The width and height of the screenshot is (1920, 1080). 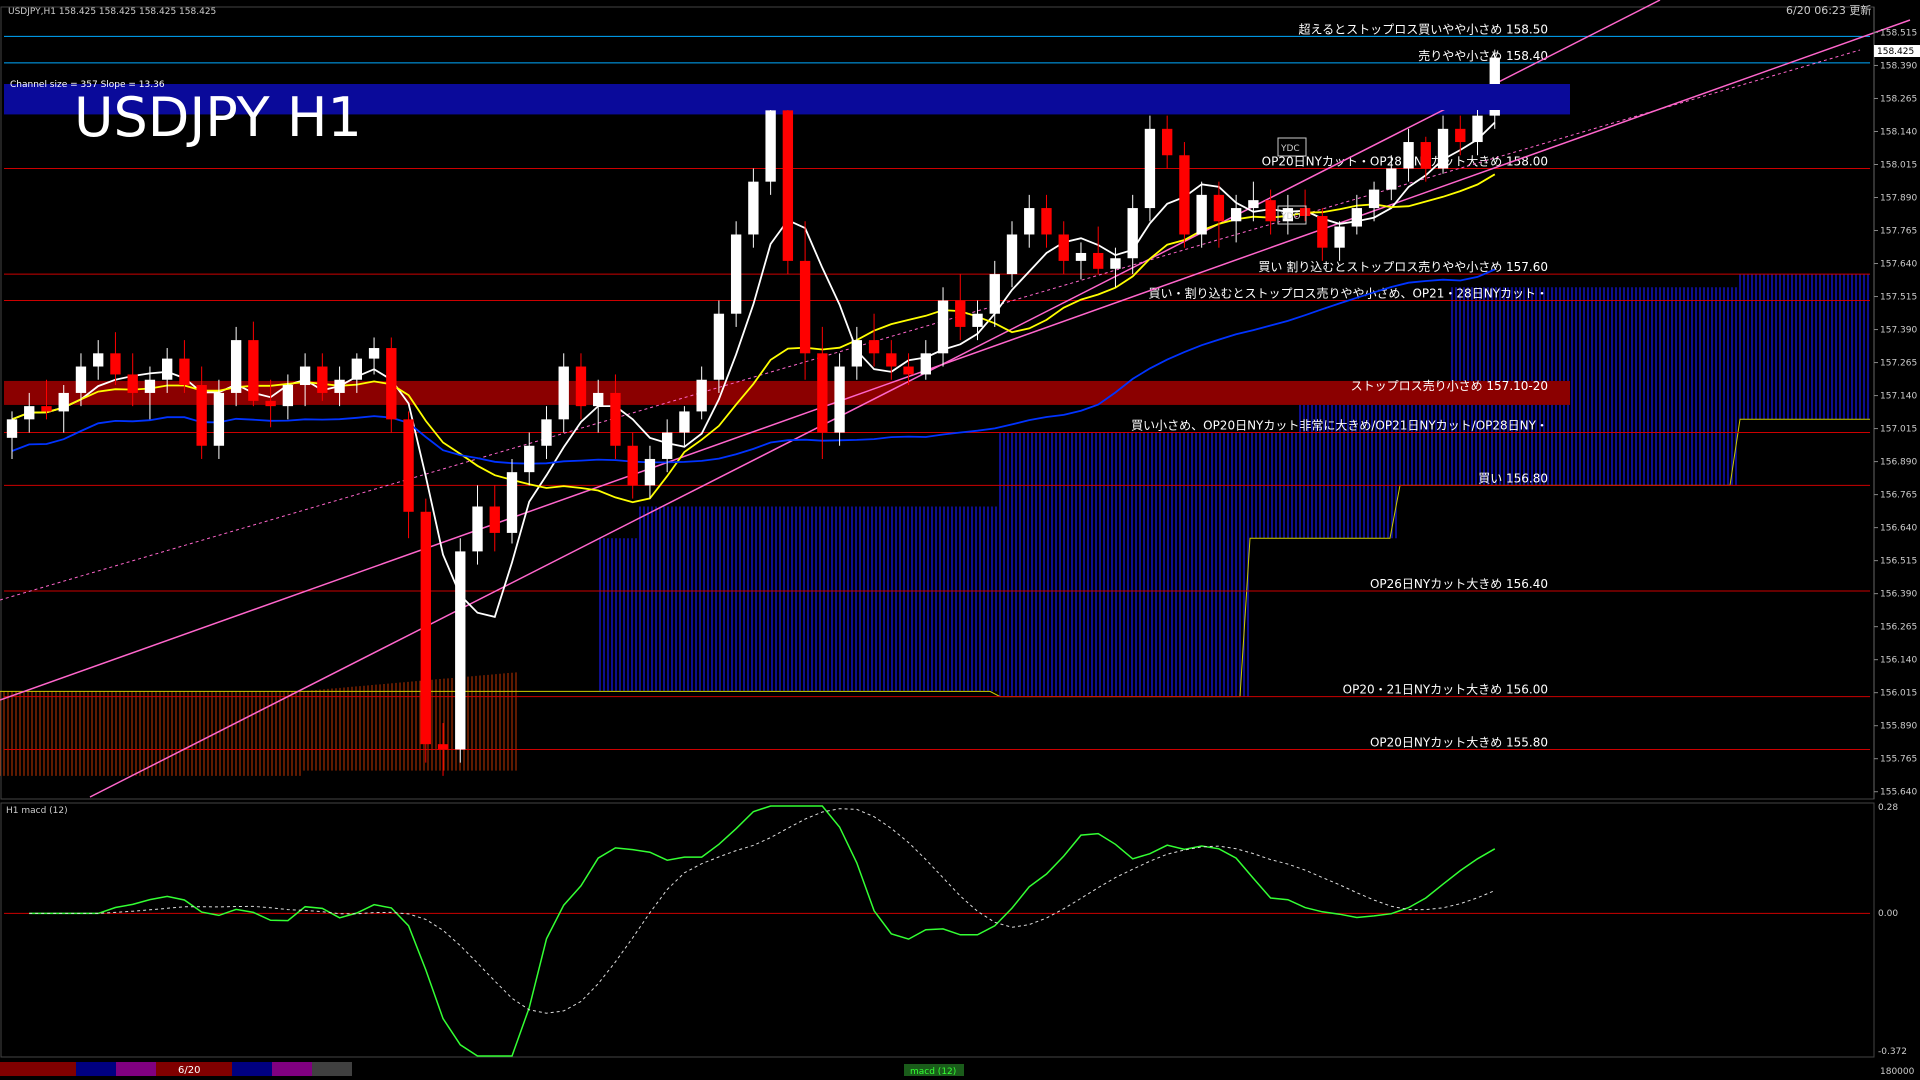 What do you see at coordinates (37, 811) in the screenshot?
I see `macd-title: H1 macd (12)` at bounding box center [37, 811].